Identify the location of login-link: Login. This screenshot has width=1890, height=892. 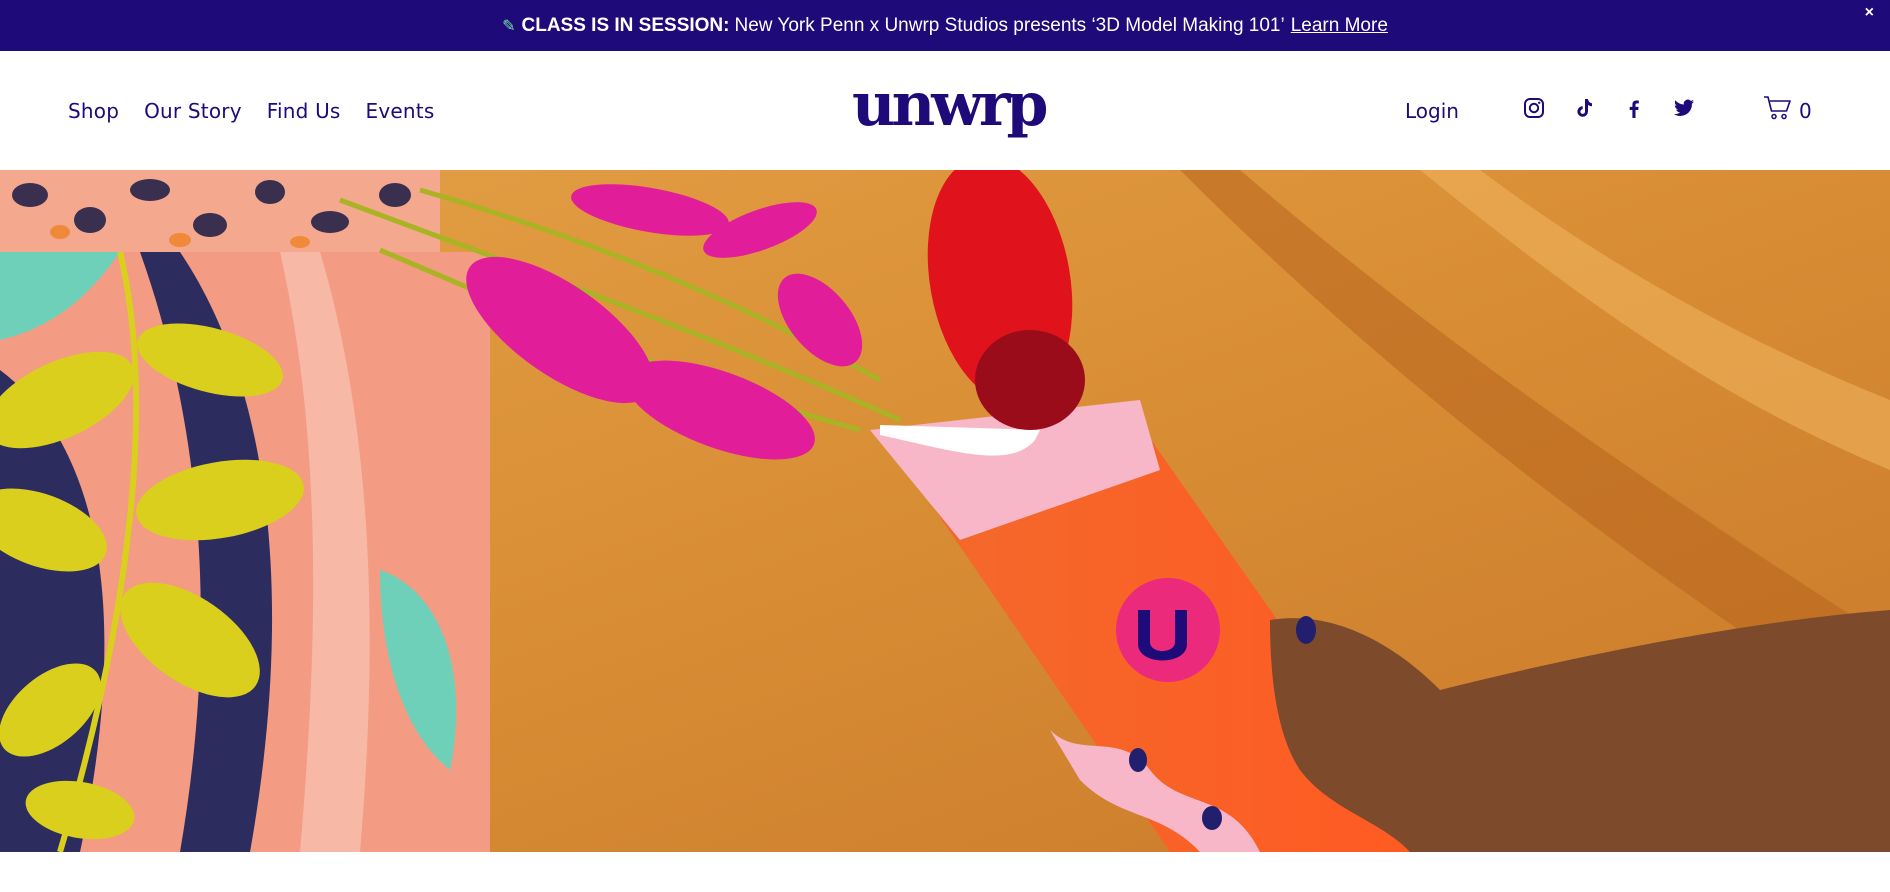
(1432, 111).